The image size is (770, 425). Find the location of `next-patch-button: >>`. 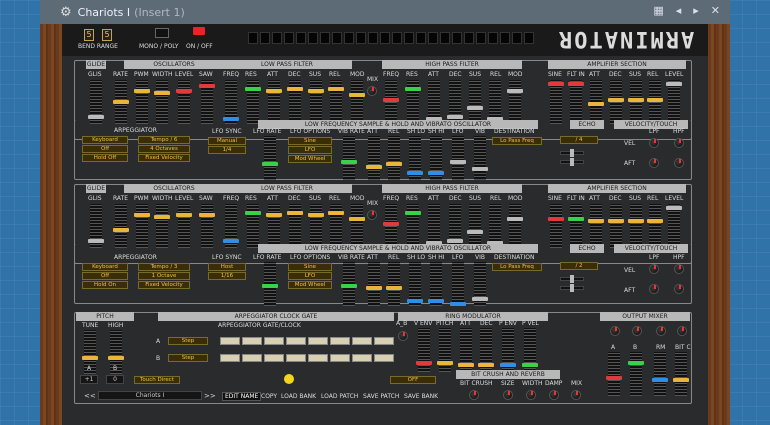

next-patch-button: >> is located at coordinates (210, 396).